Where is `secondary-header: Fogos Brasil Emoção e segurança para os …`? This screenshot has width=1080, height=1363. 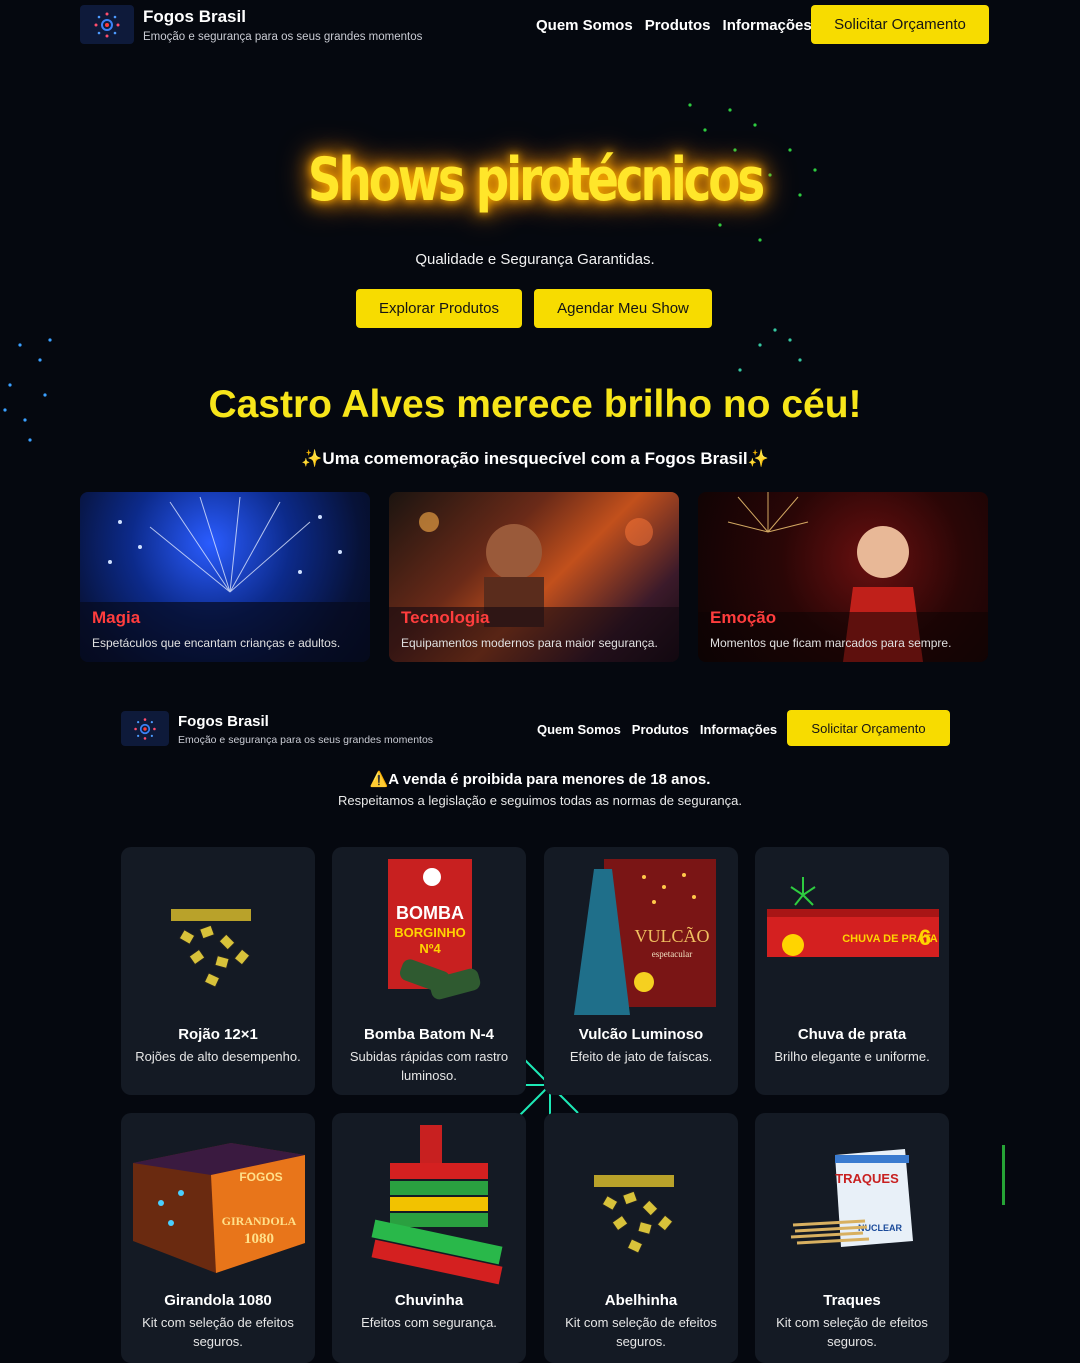 secondary-header: Fogos Brasil Emoção e segurança para os … is located at coordinates (536, 728).